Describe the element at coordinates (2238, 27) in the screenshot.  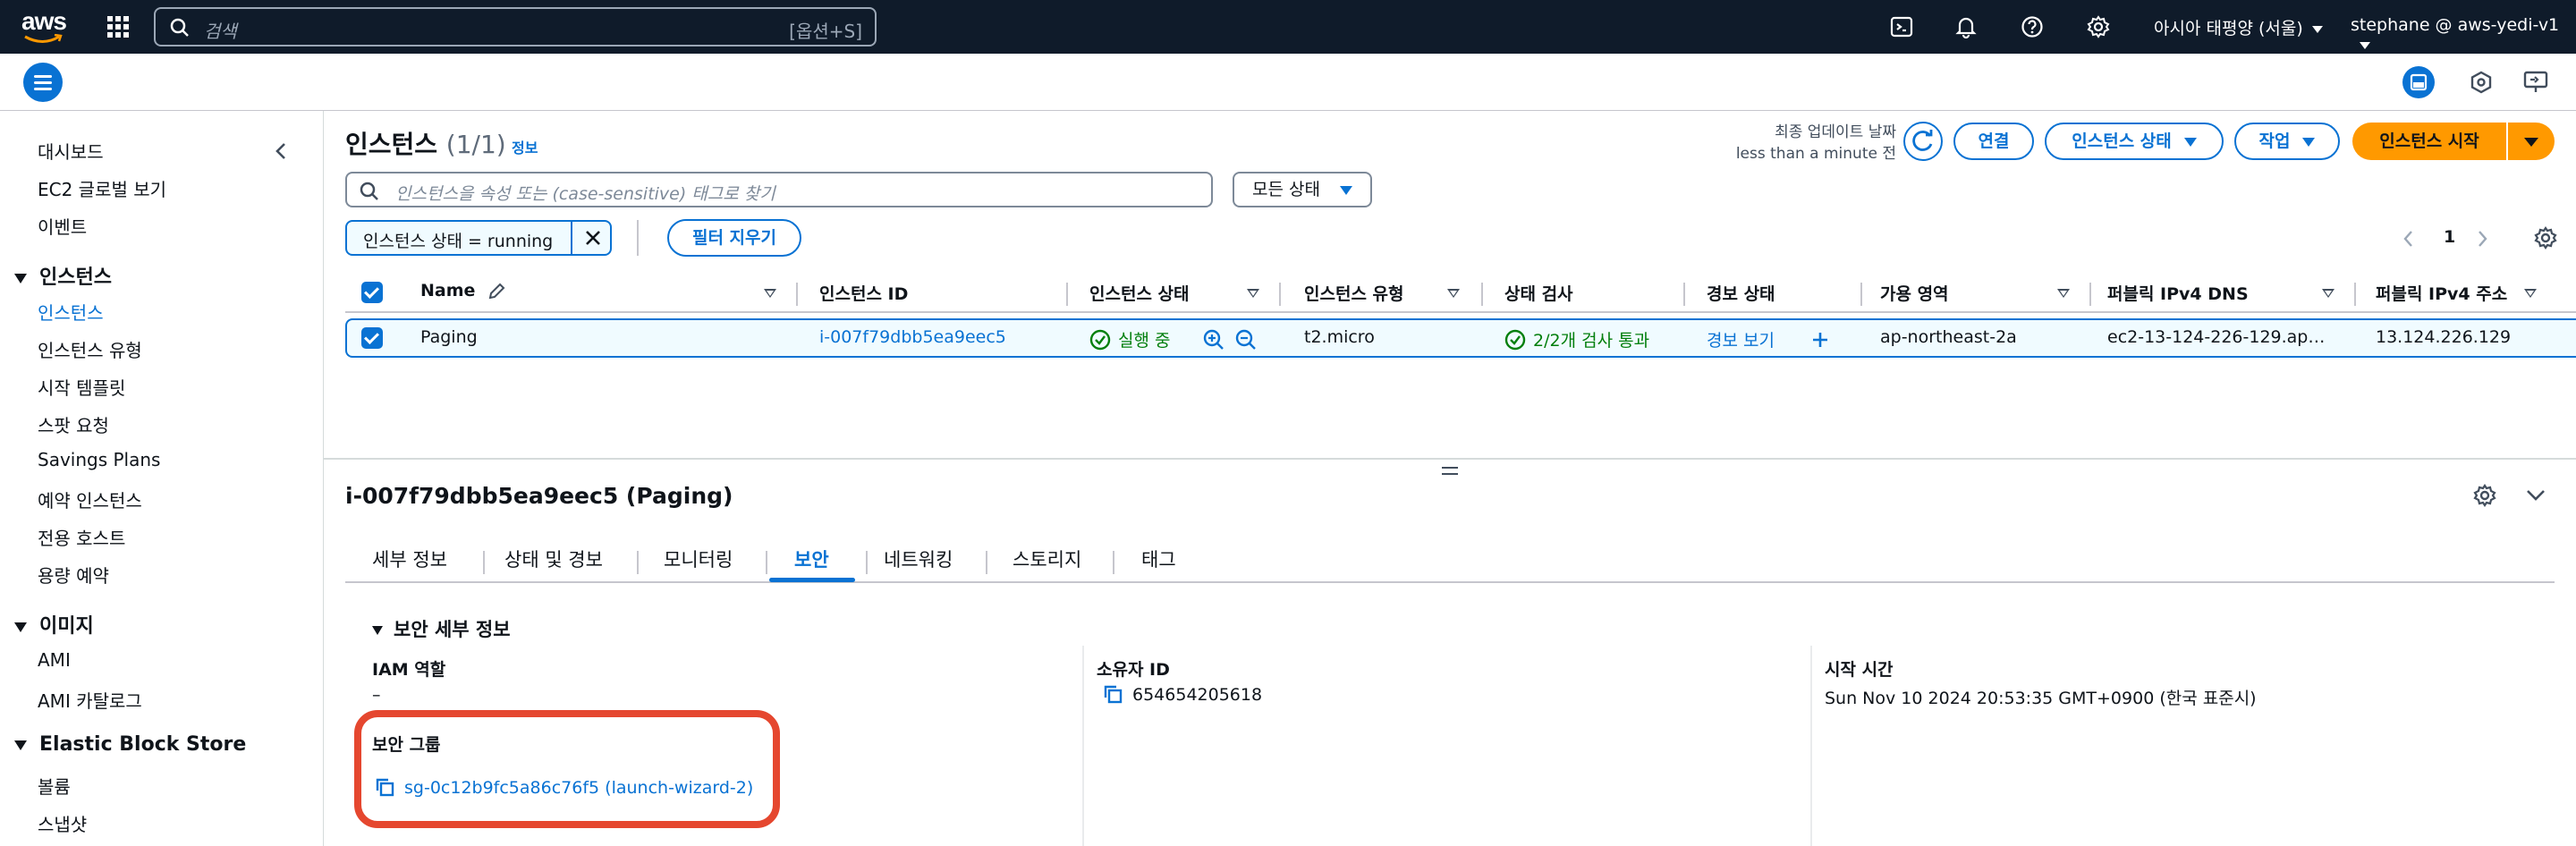
I see `region-selector: 아시아 태평양 (서울)` at that location.